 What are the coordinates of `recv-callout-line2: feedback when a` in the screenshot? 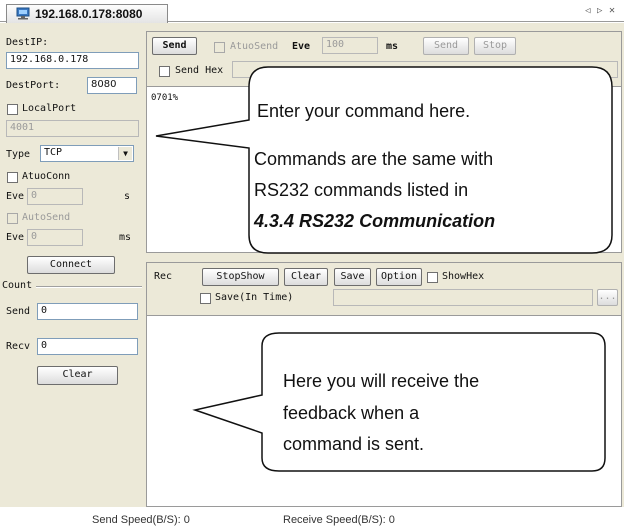 It's located at (351, 413).